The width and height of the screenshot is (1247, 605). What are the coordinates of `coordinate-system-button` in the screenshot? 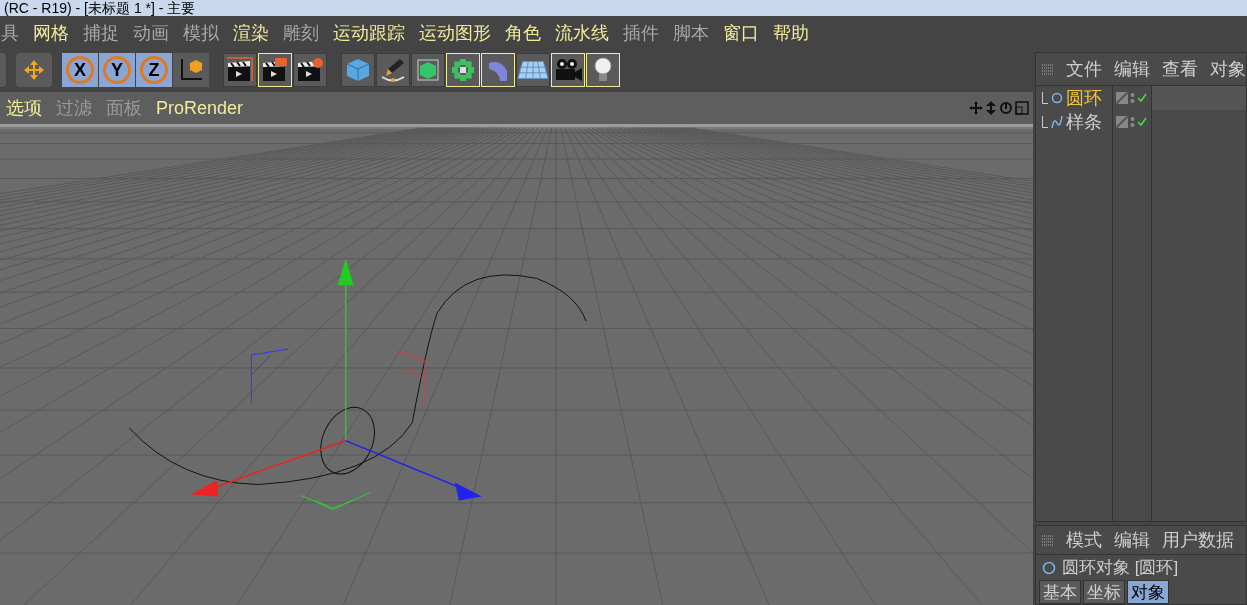 It's located at (191, 70).